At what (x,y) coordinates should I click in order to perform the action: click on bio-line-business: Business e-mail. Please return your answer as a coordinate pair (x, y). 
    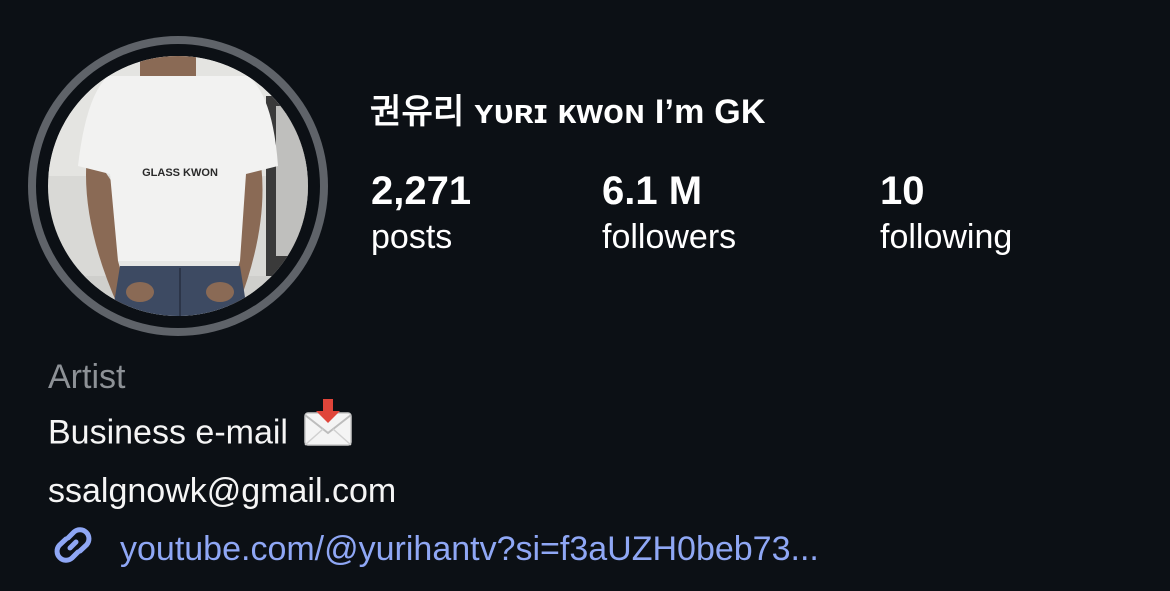
    Looking at the image, I should click on (222, 432).